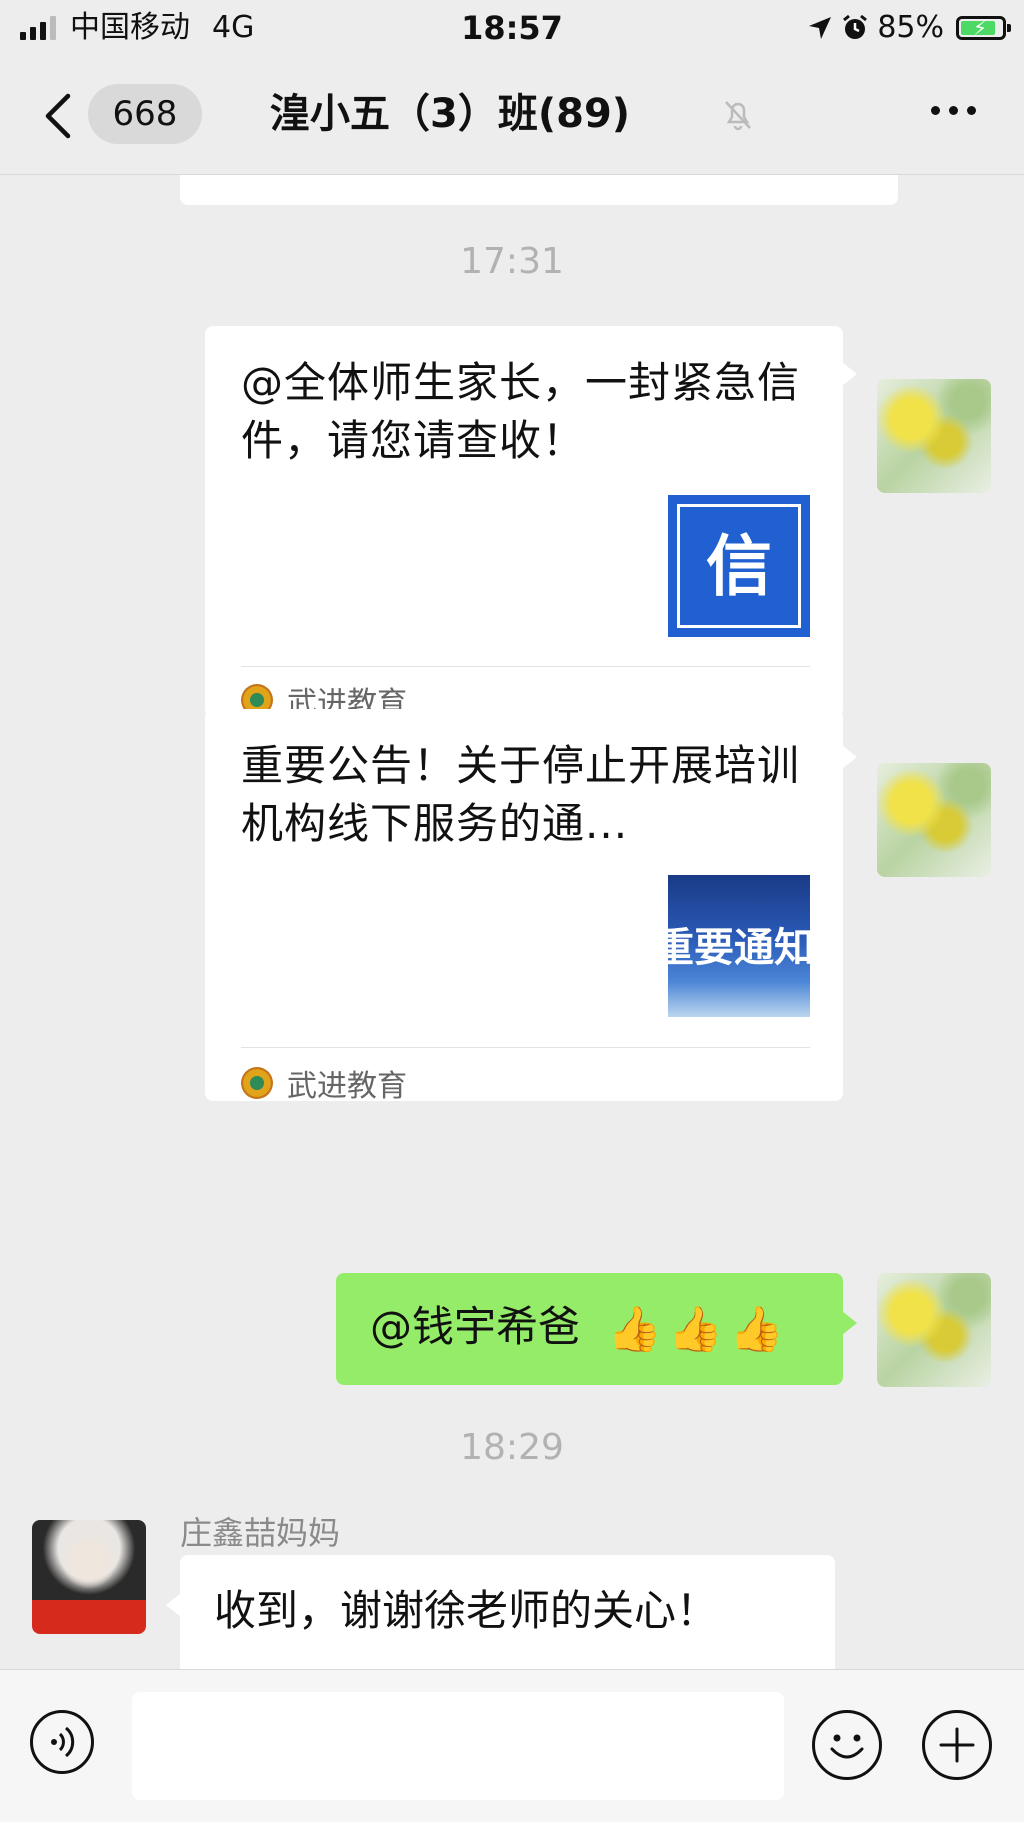  Describe the element at coordinates (347, 1086) in the screenshot. I see `source-name: 武进教育` at that location.